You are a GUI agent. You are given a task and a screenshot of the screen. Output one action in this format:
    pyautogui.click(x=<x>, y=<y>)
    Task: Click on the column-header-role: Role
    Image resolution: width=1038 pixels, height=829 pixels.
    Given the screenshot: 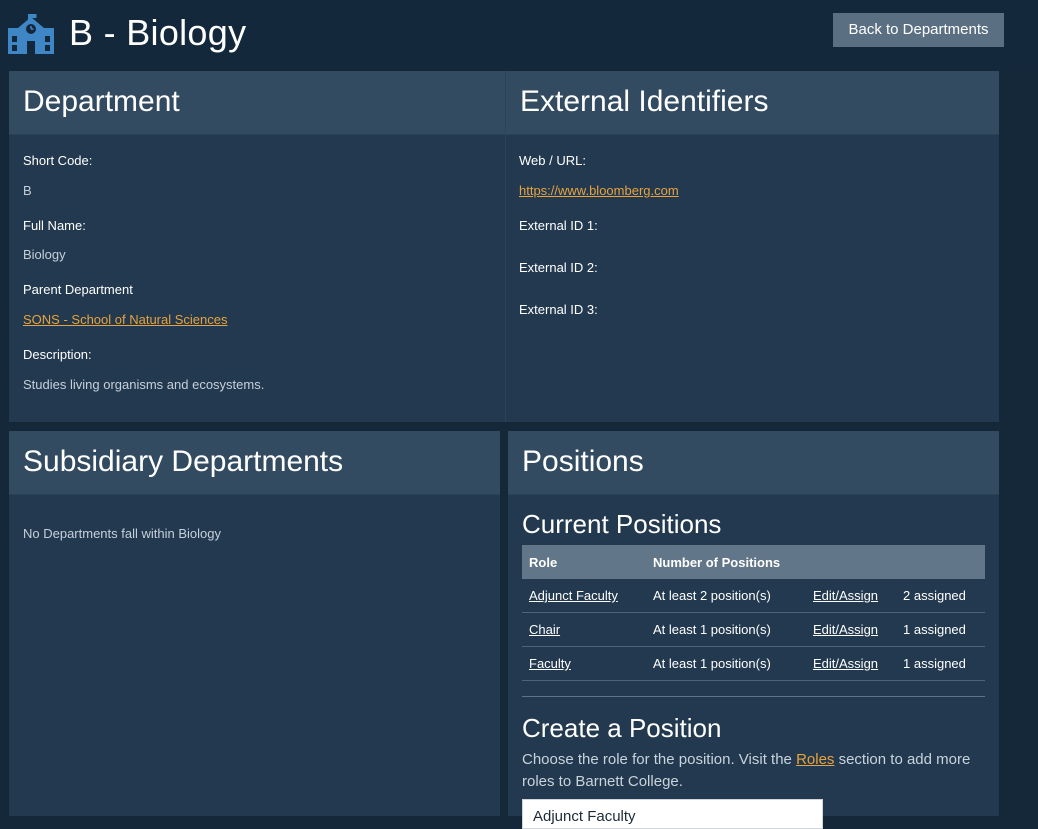 What is the action you would take?
    pyautogui.click(x=584, y=562)
    